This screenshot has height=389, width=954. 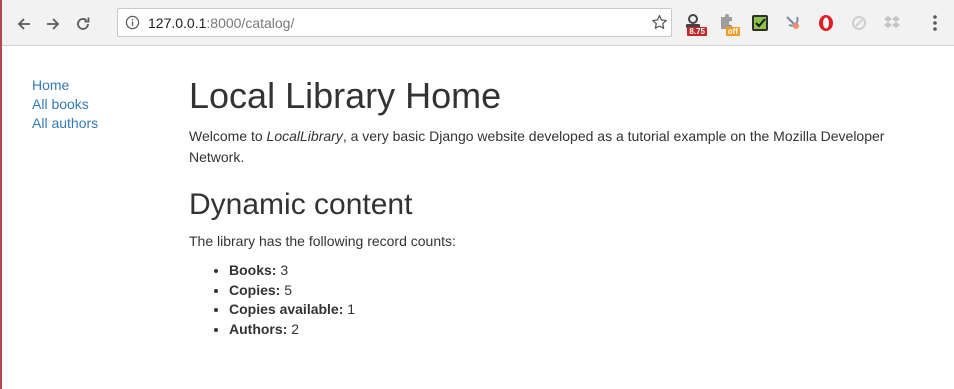 I want to click on home-link: Home, so click(x=50, y=85).